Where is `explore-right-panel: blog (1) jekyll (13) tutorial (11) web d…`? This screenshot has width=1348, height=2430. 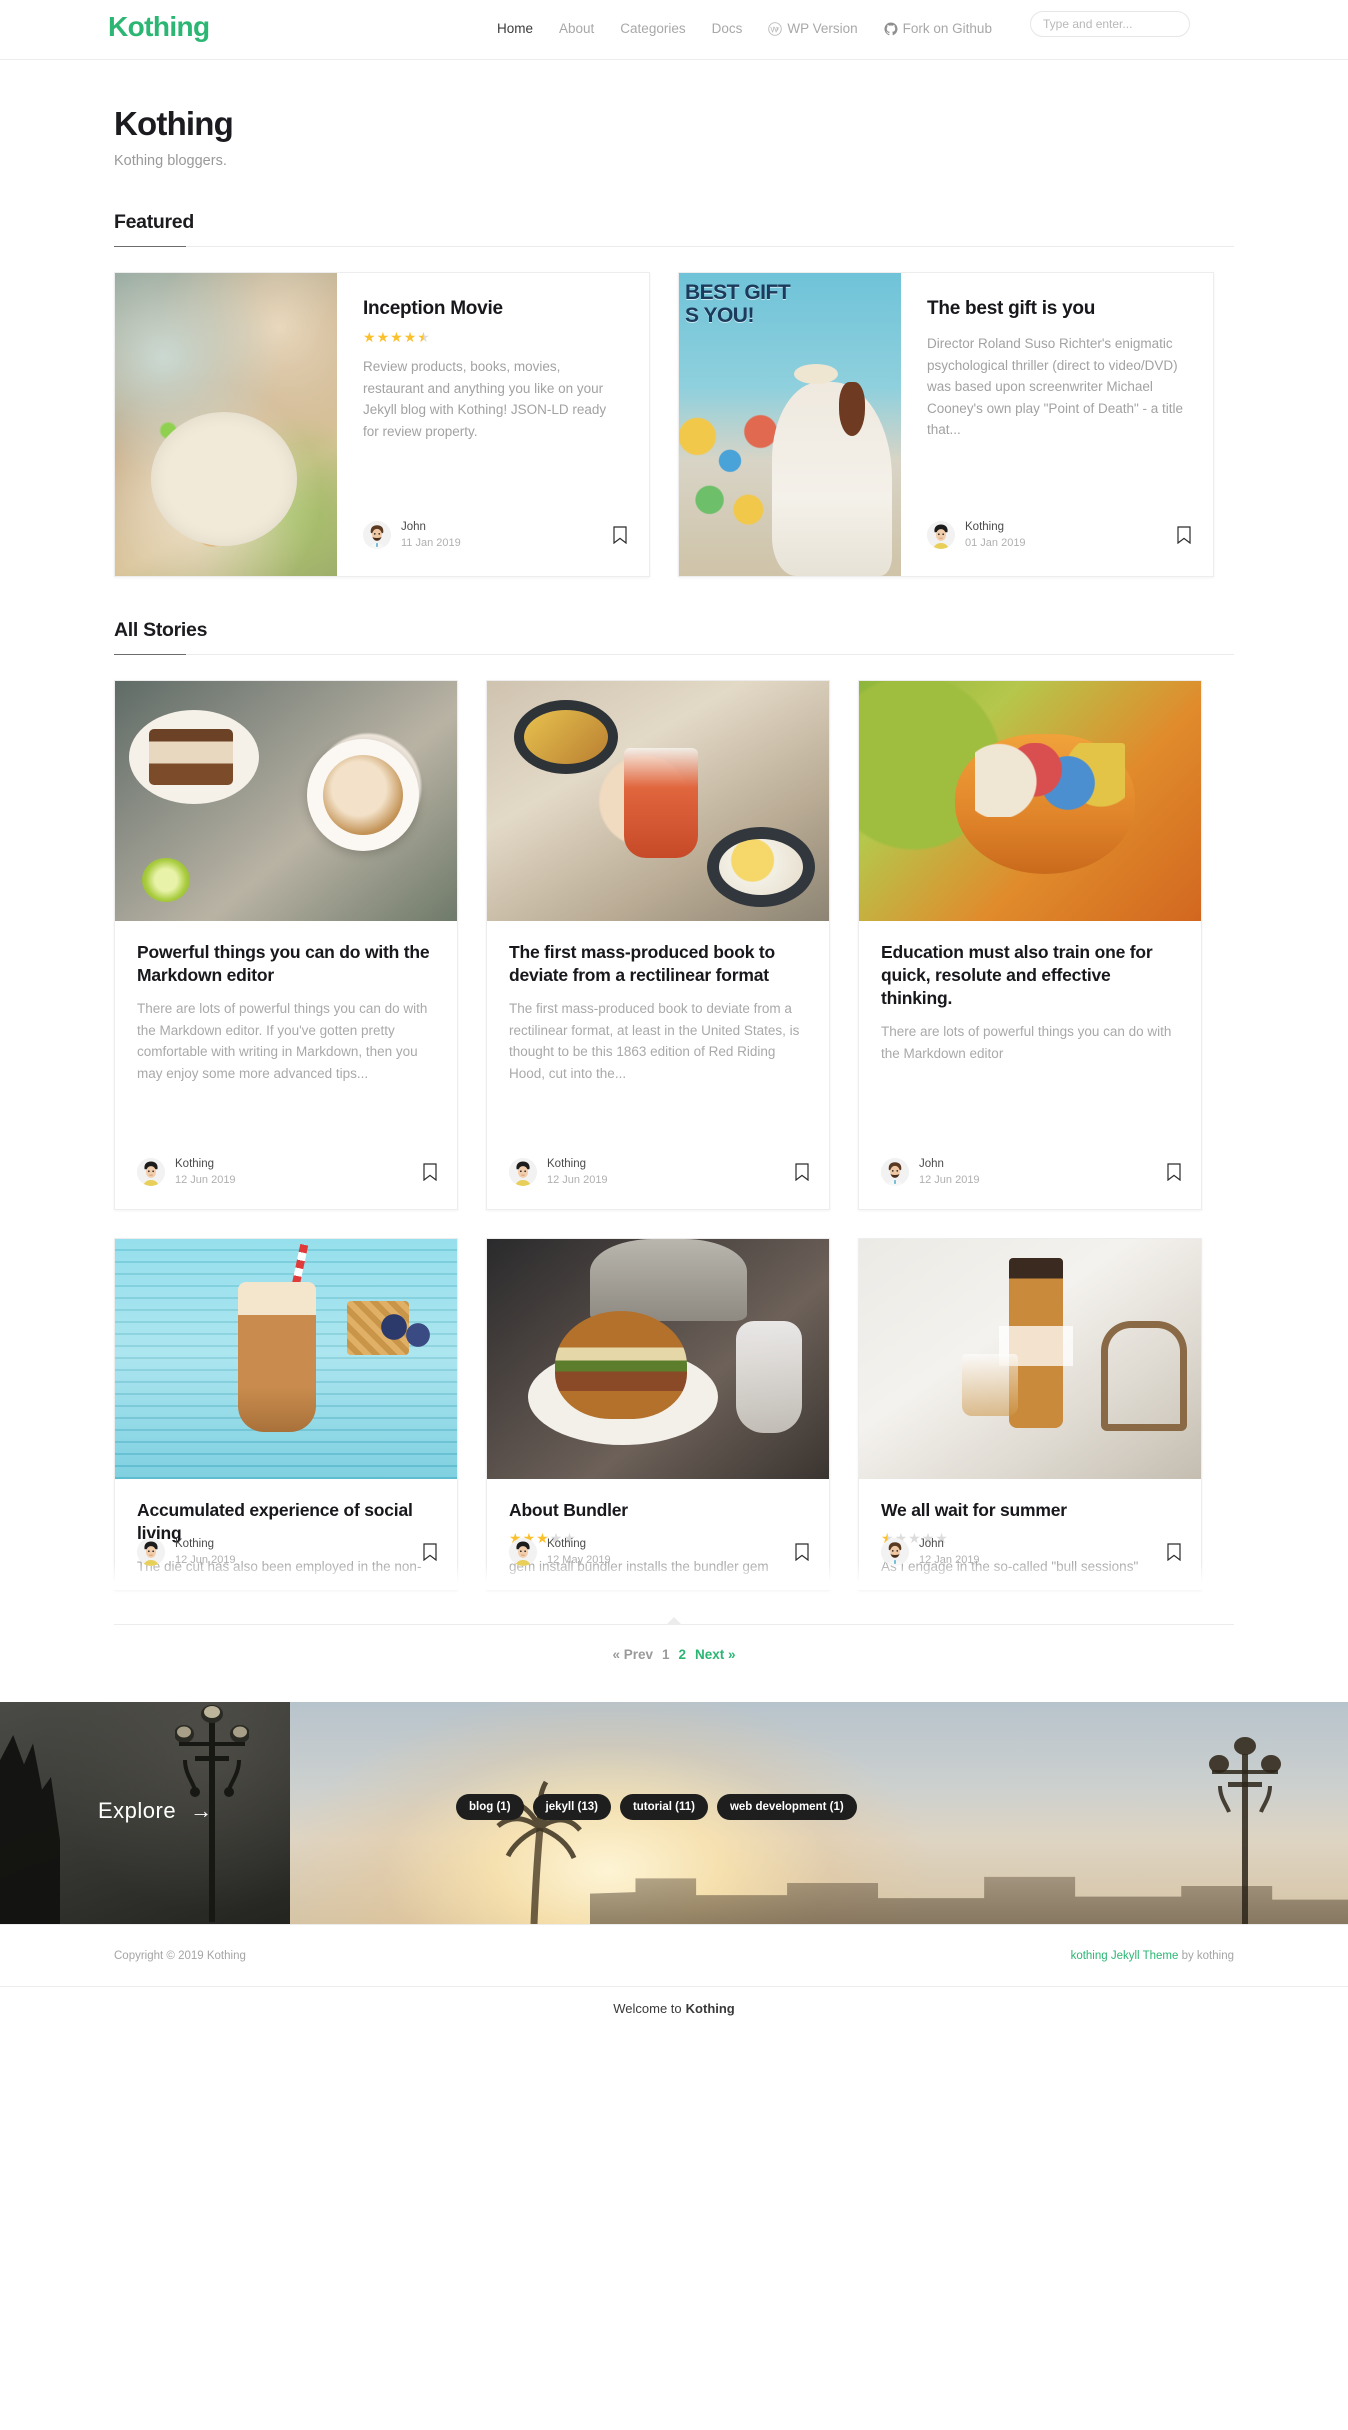
explore-right-panel: blog (1) jekyll (13) tutorial (11) web d… is located at coordinates (819, 1813).